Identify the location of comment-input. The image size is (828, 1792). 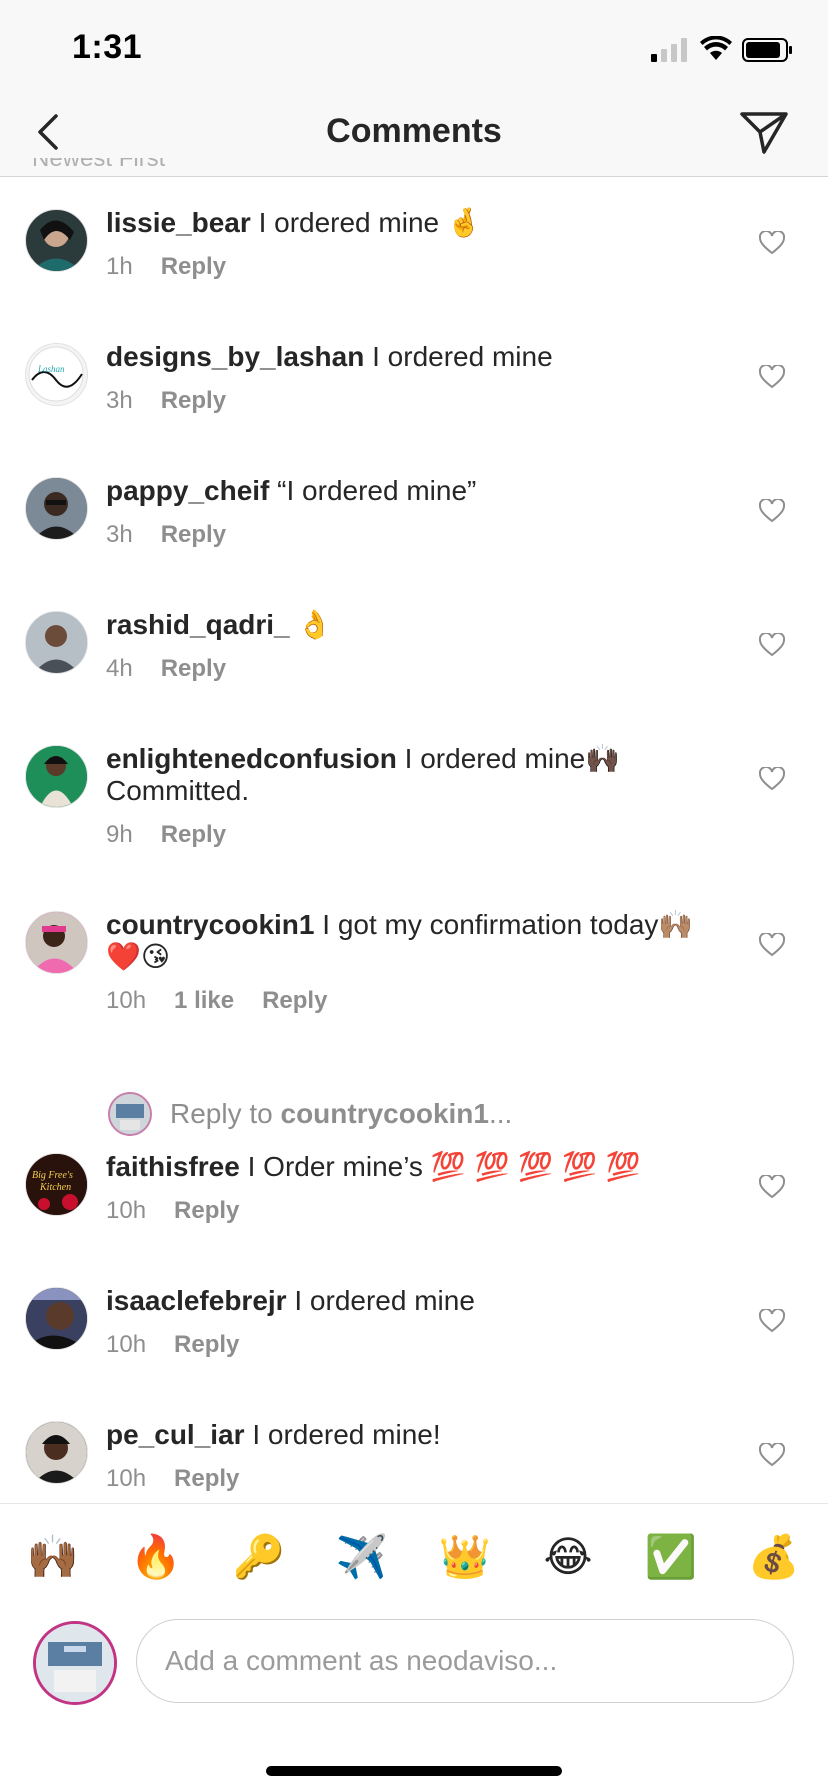
(465, 1661).